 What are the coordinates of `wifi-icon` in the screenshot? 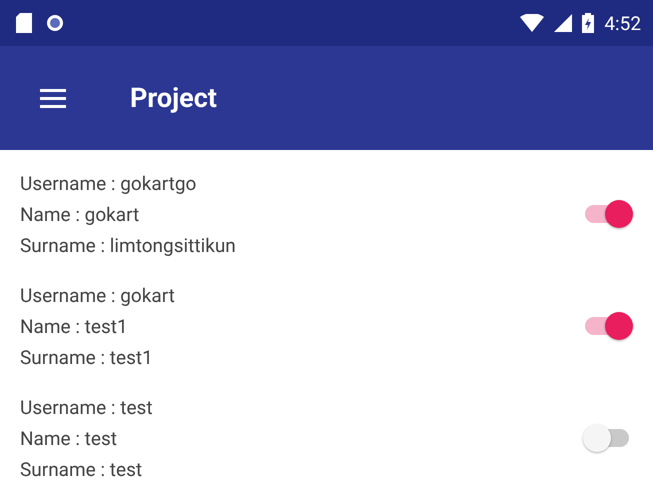 It's located at (532, 23).